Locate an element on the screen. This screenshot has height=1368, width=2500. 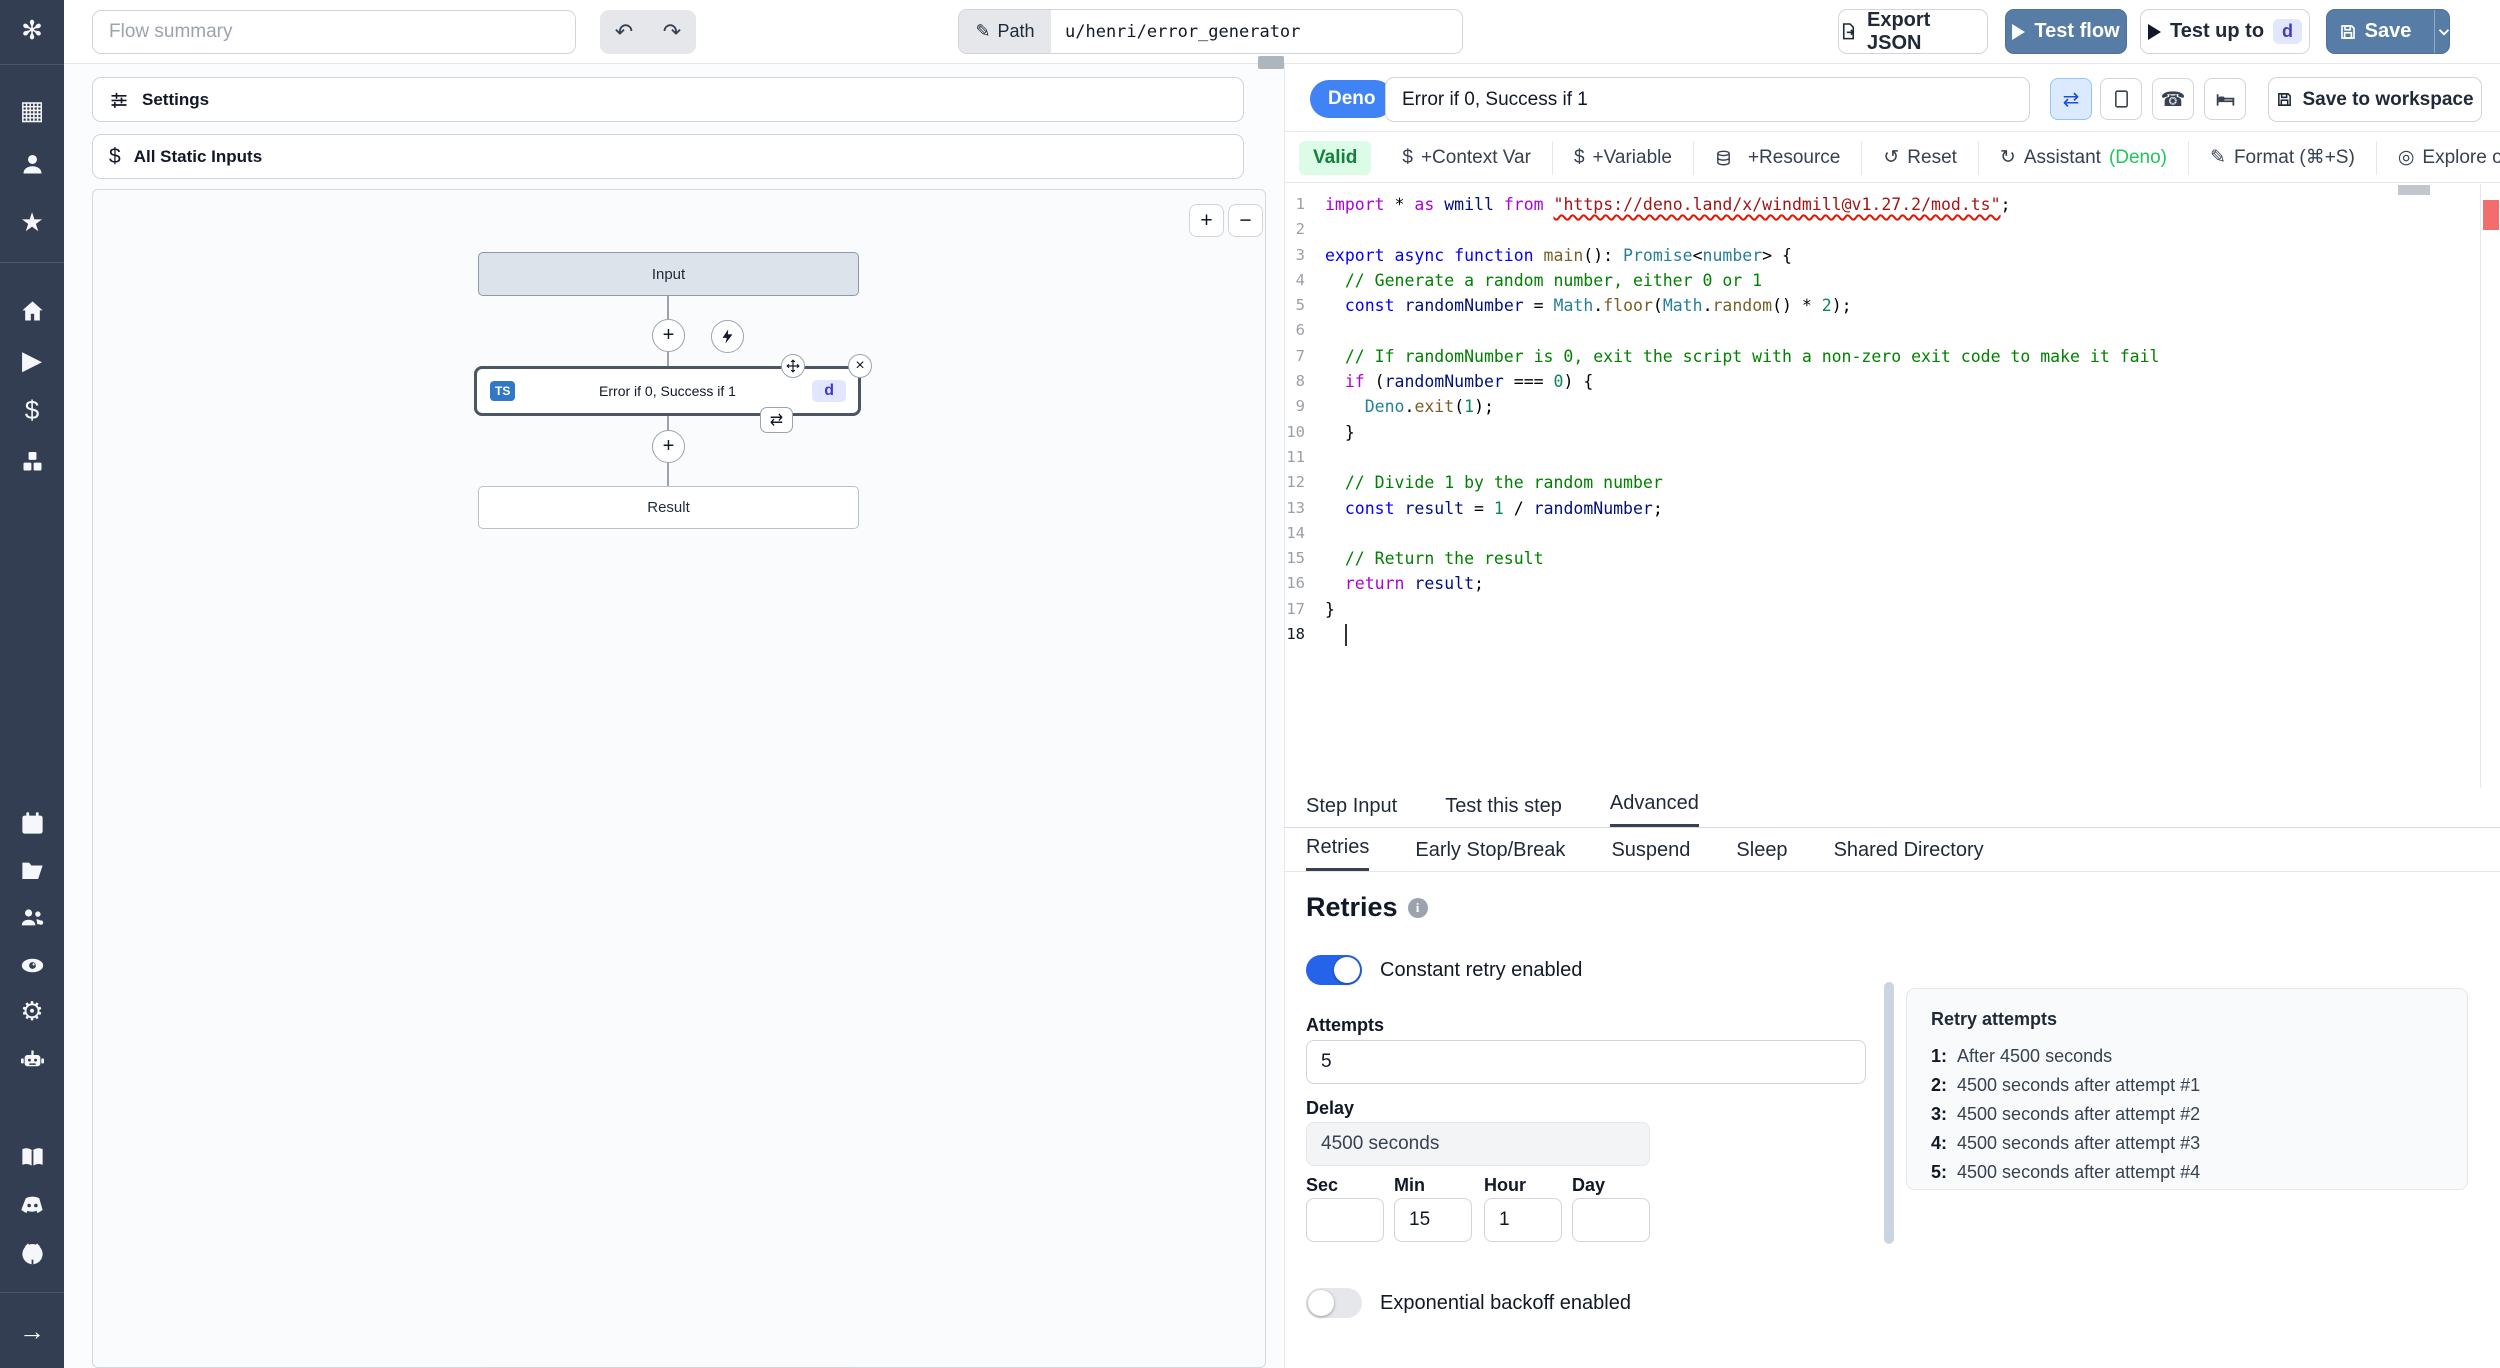
explore-scripts-button: ◎ Explore other s is located at coordinates (2437, 157).